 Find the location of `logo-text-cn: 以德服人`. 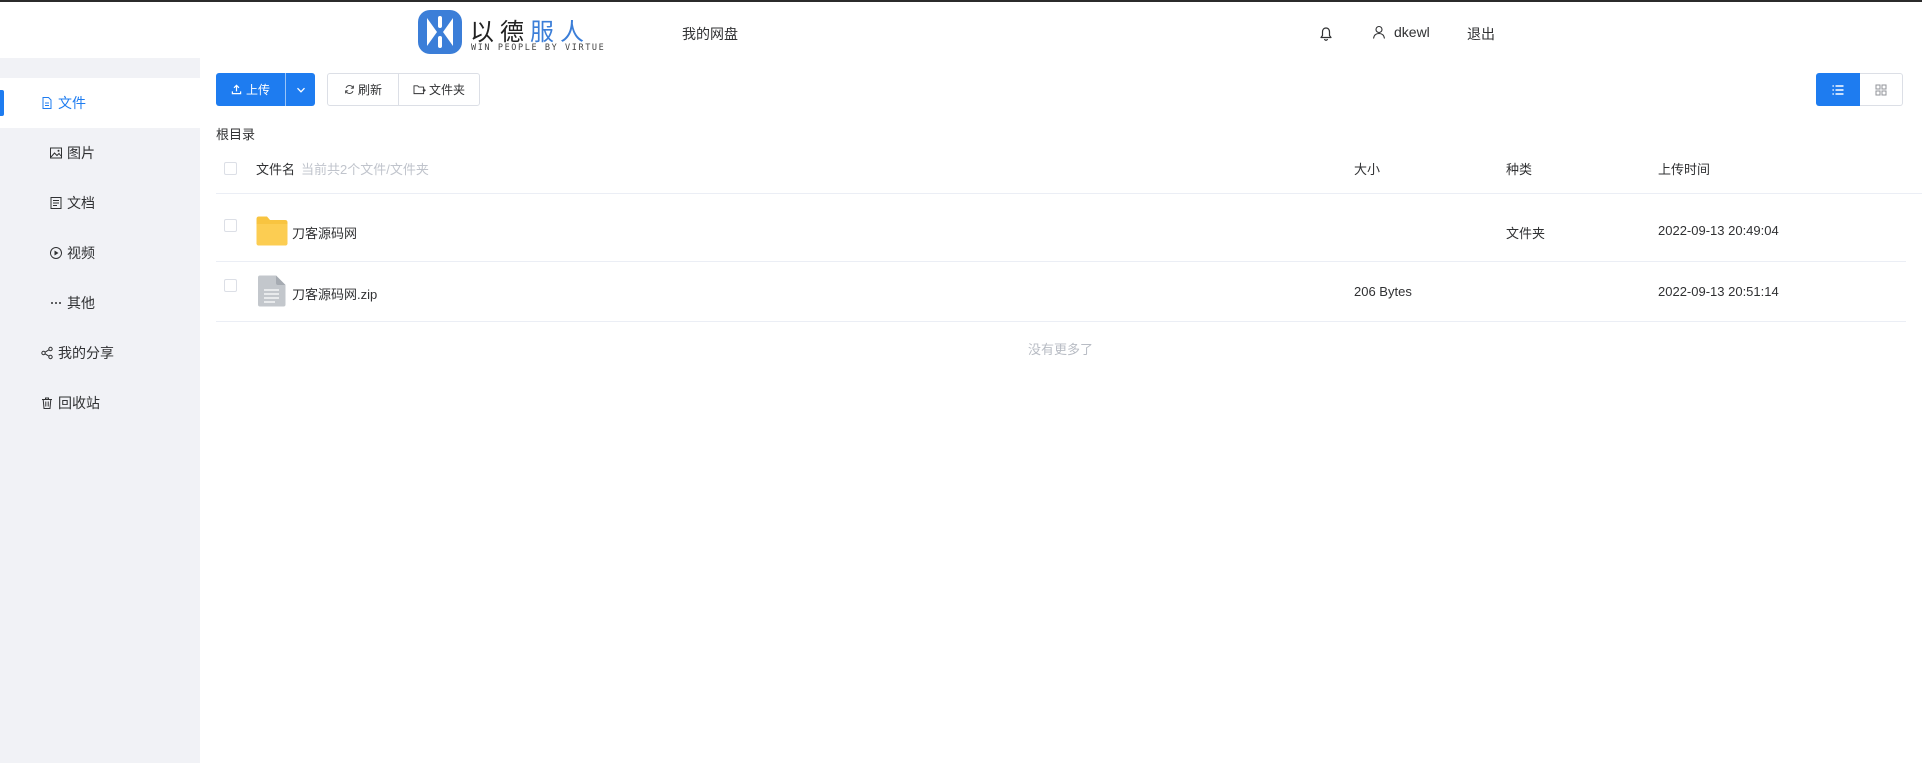

logo-text-cn: 以德服人 is located at coordinates (530, 32).